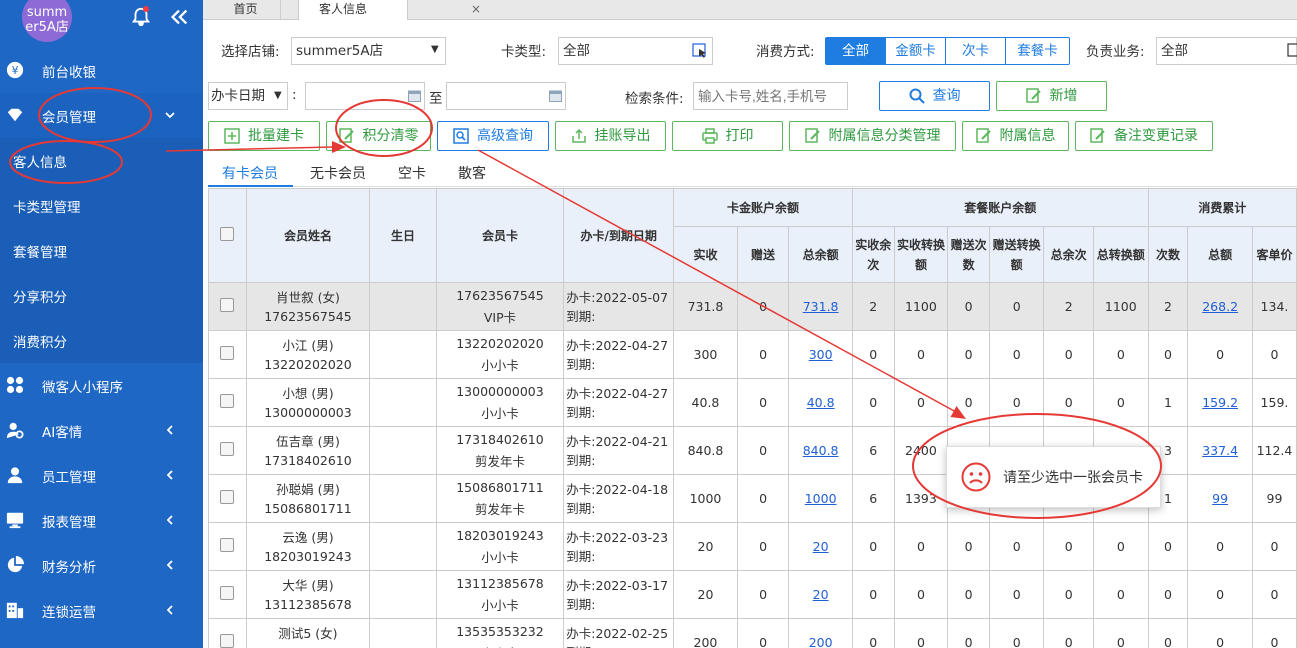  I want to click on value-link: 159.2, so click(1220, 402).